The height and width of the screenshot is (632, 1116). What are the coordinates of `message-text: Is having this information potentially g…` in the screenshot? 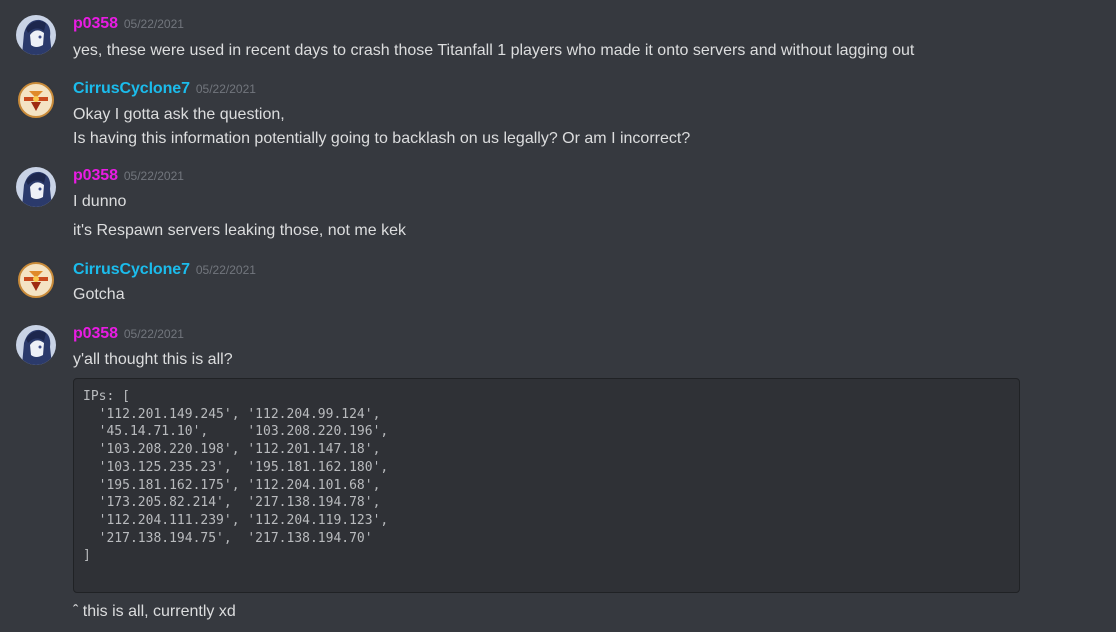 It's located at (382, 138).